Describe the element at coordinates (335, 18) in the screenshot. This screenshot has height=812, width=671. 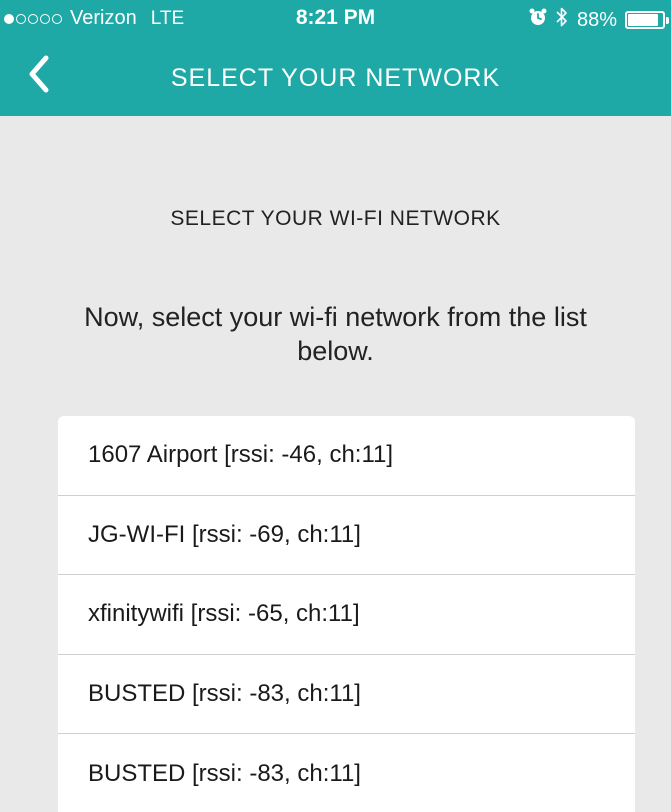
I see `status-bar: Verizon LTE 8:21 PM 88%` at that location.